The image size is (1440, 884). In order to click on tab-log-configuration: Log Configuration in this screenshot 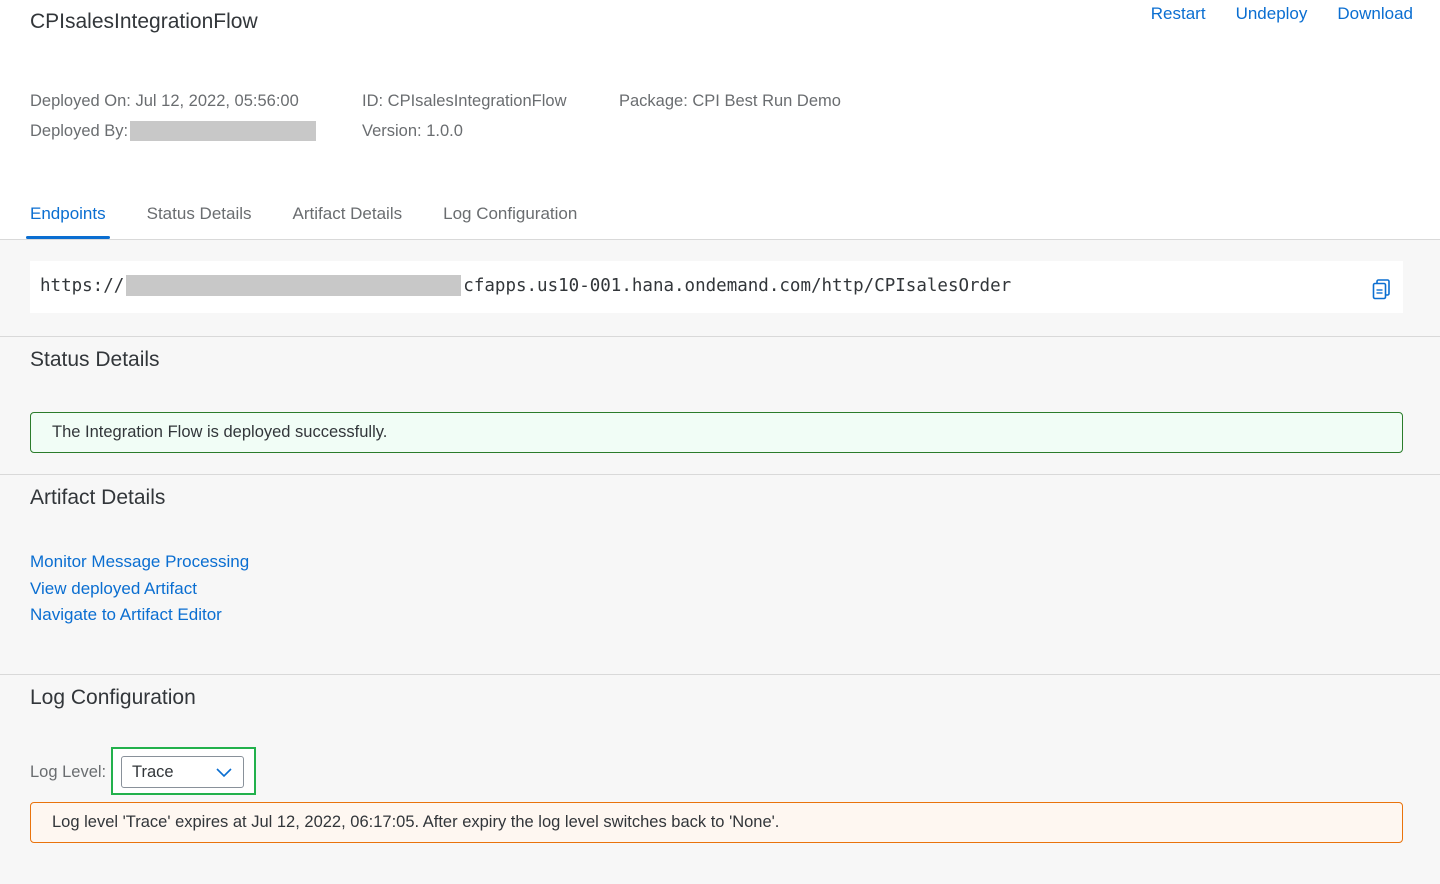, I will do `click(510, 216)`.